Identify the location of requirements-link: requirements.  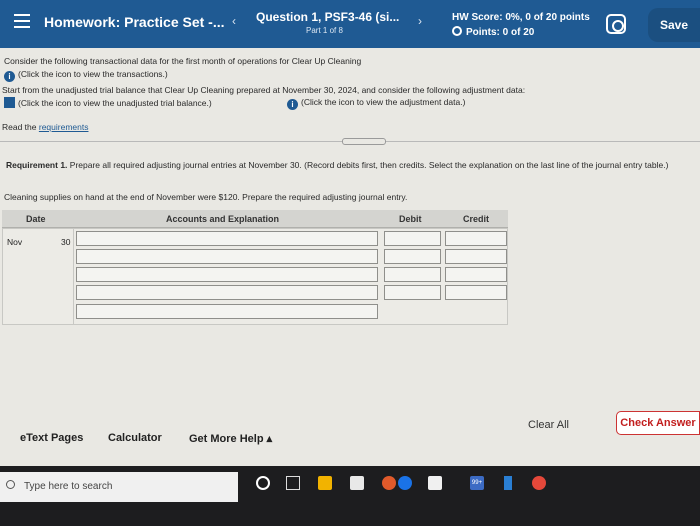
(64, 127).